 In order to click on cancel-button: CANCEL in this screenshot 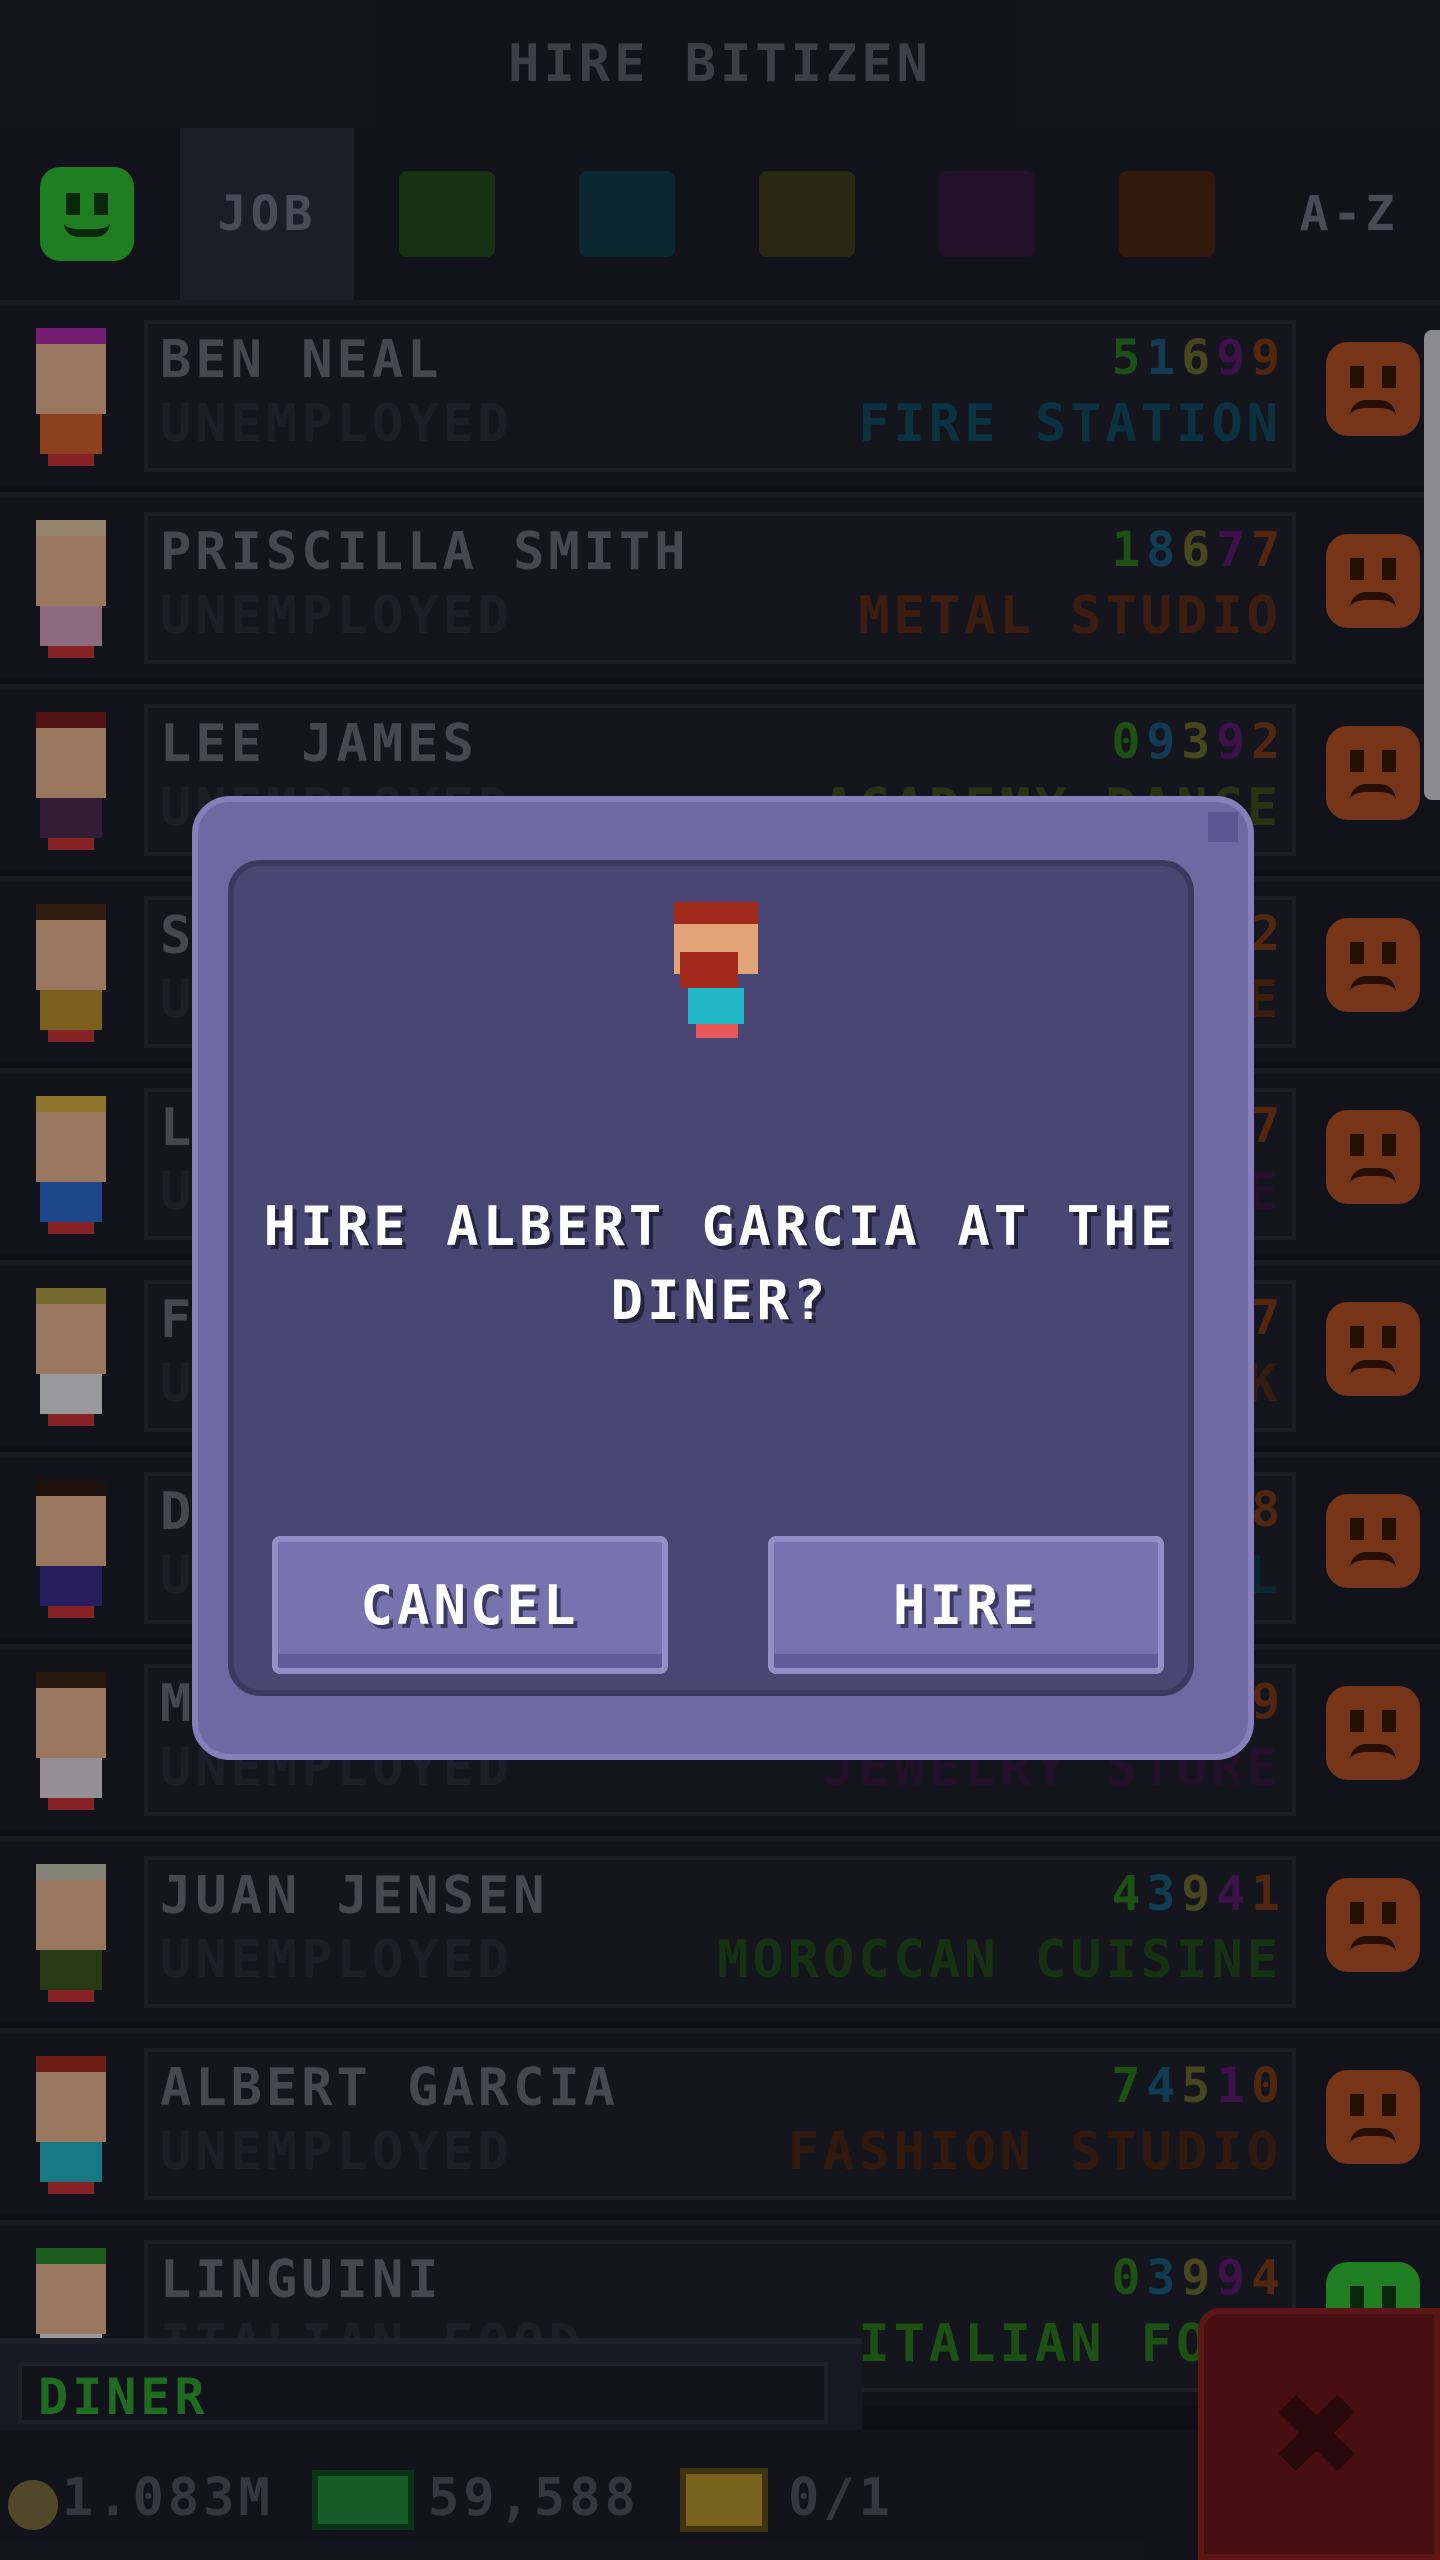, I will do `click(470, 1605)`.